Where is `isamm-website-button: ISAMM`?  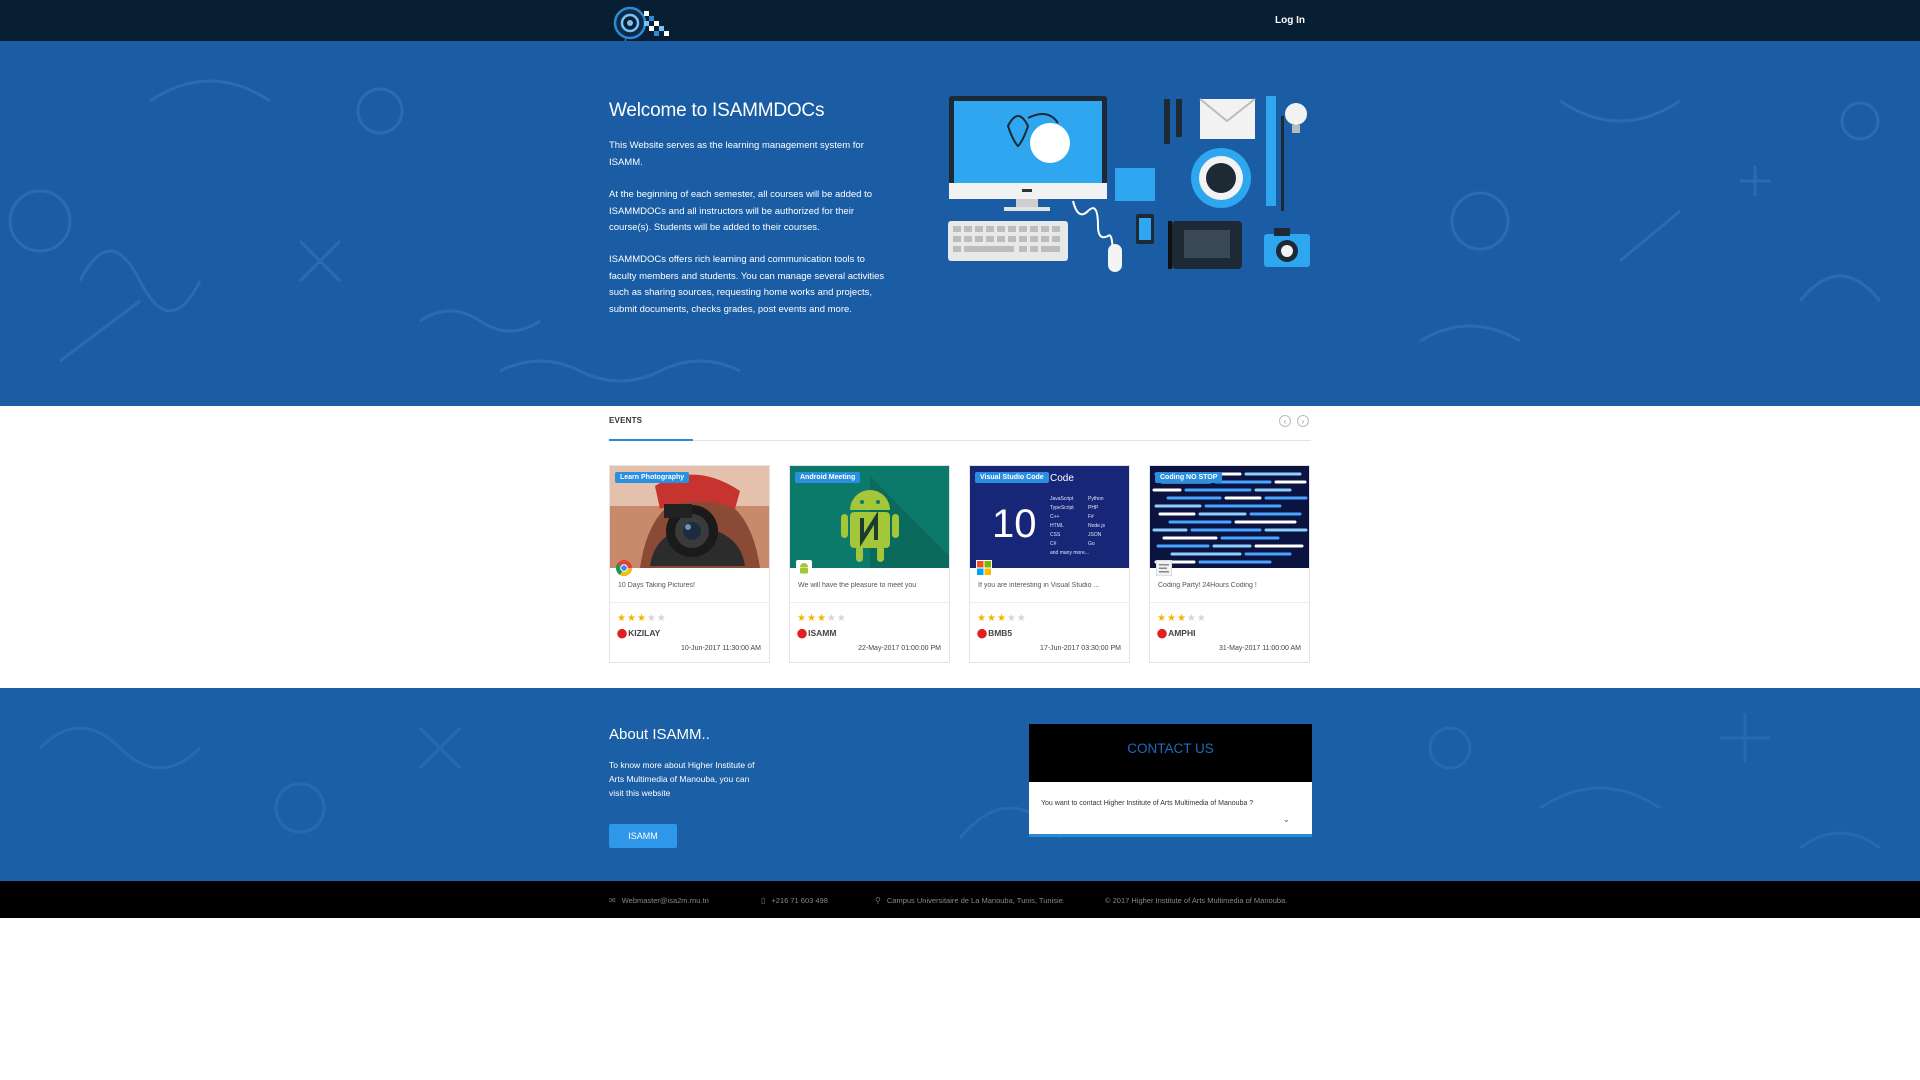 isamm-website-button: ISAMM is located at coordinates (643, 836).